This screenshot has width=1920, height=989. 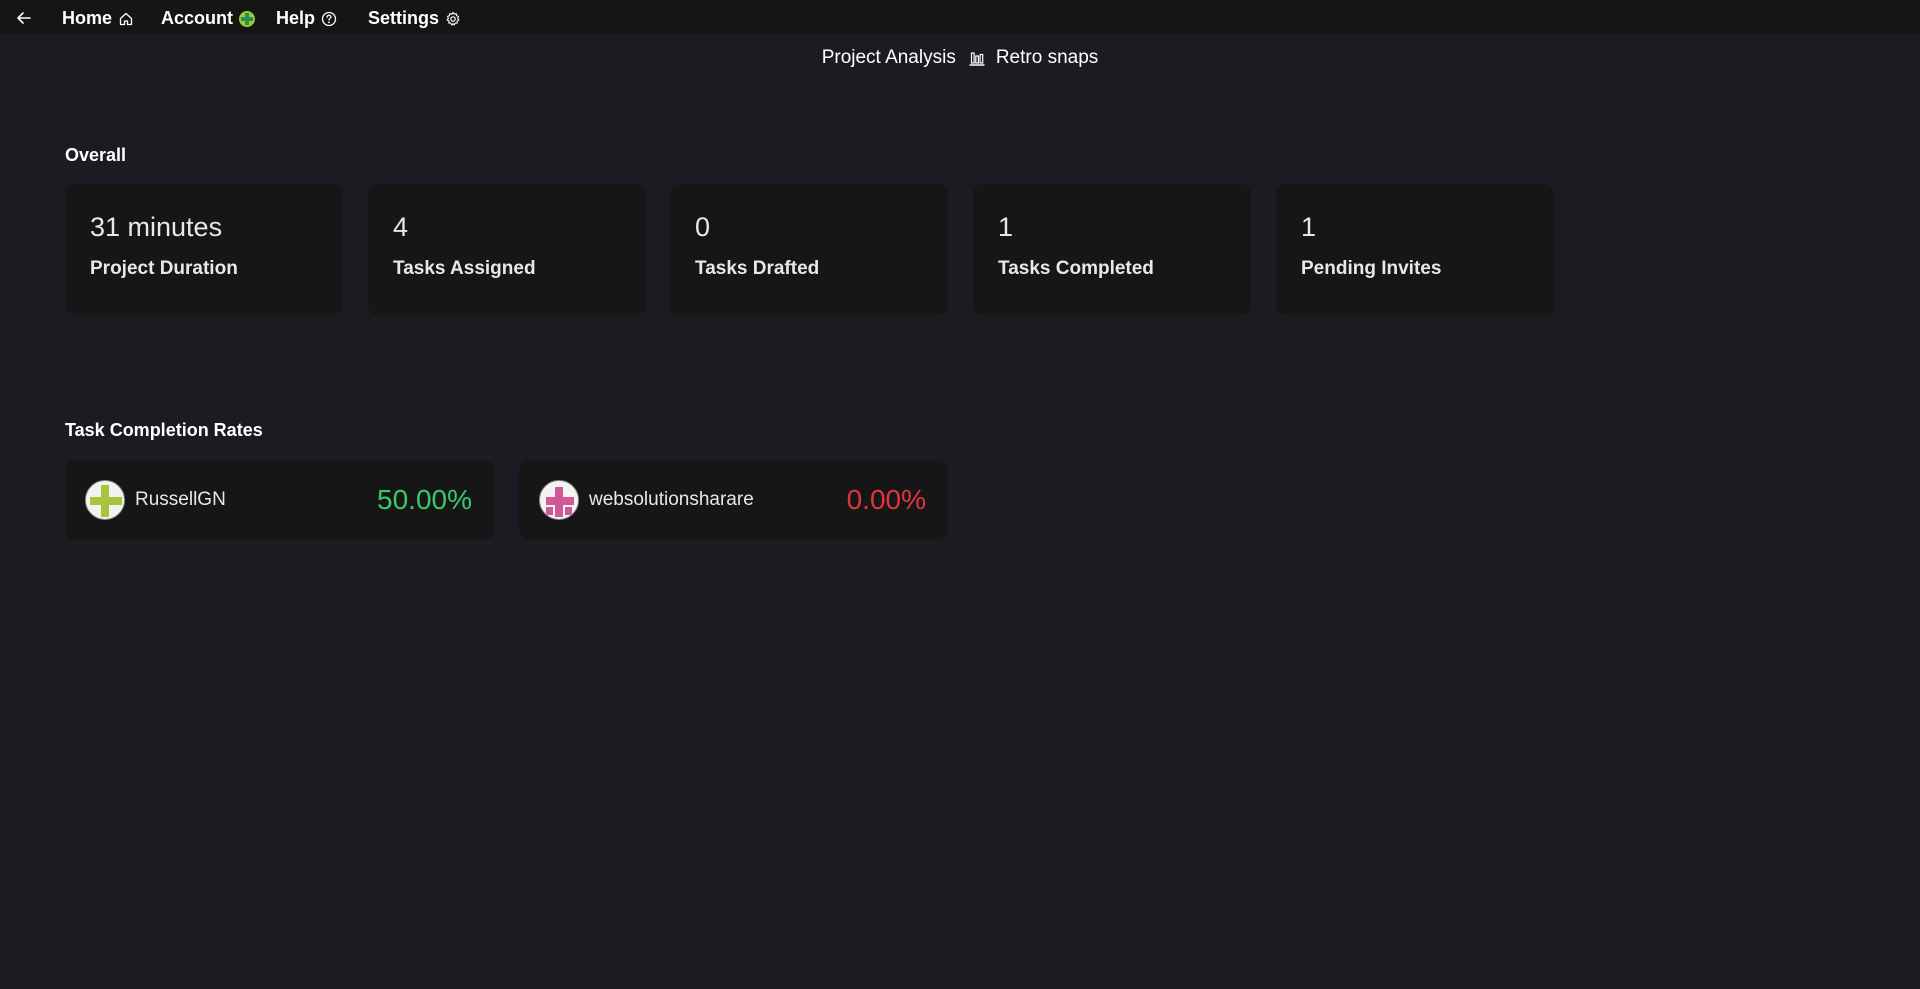 What do you see at coordinates (886, 499) in the screenshot?
I see `completion-rate: 0.00%` at bounding box center [886, 499].